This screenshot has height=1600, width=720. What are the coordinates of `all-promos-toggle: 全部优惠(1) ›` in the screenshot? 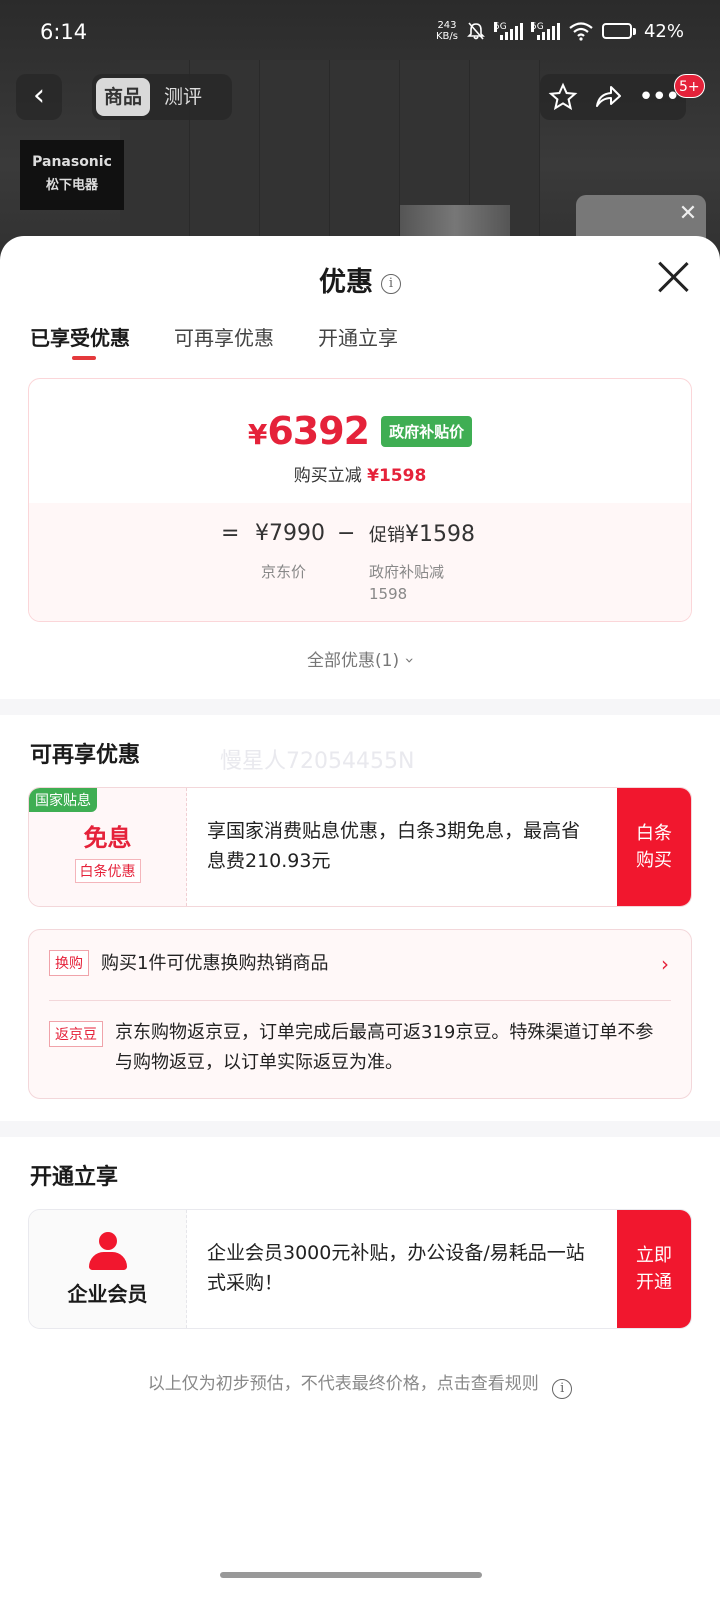 It's located at (360, 658).